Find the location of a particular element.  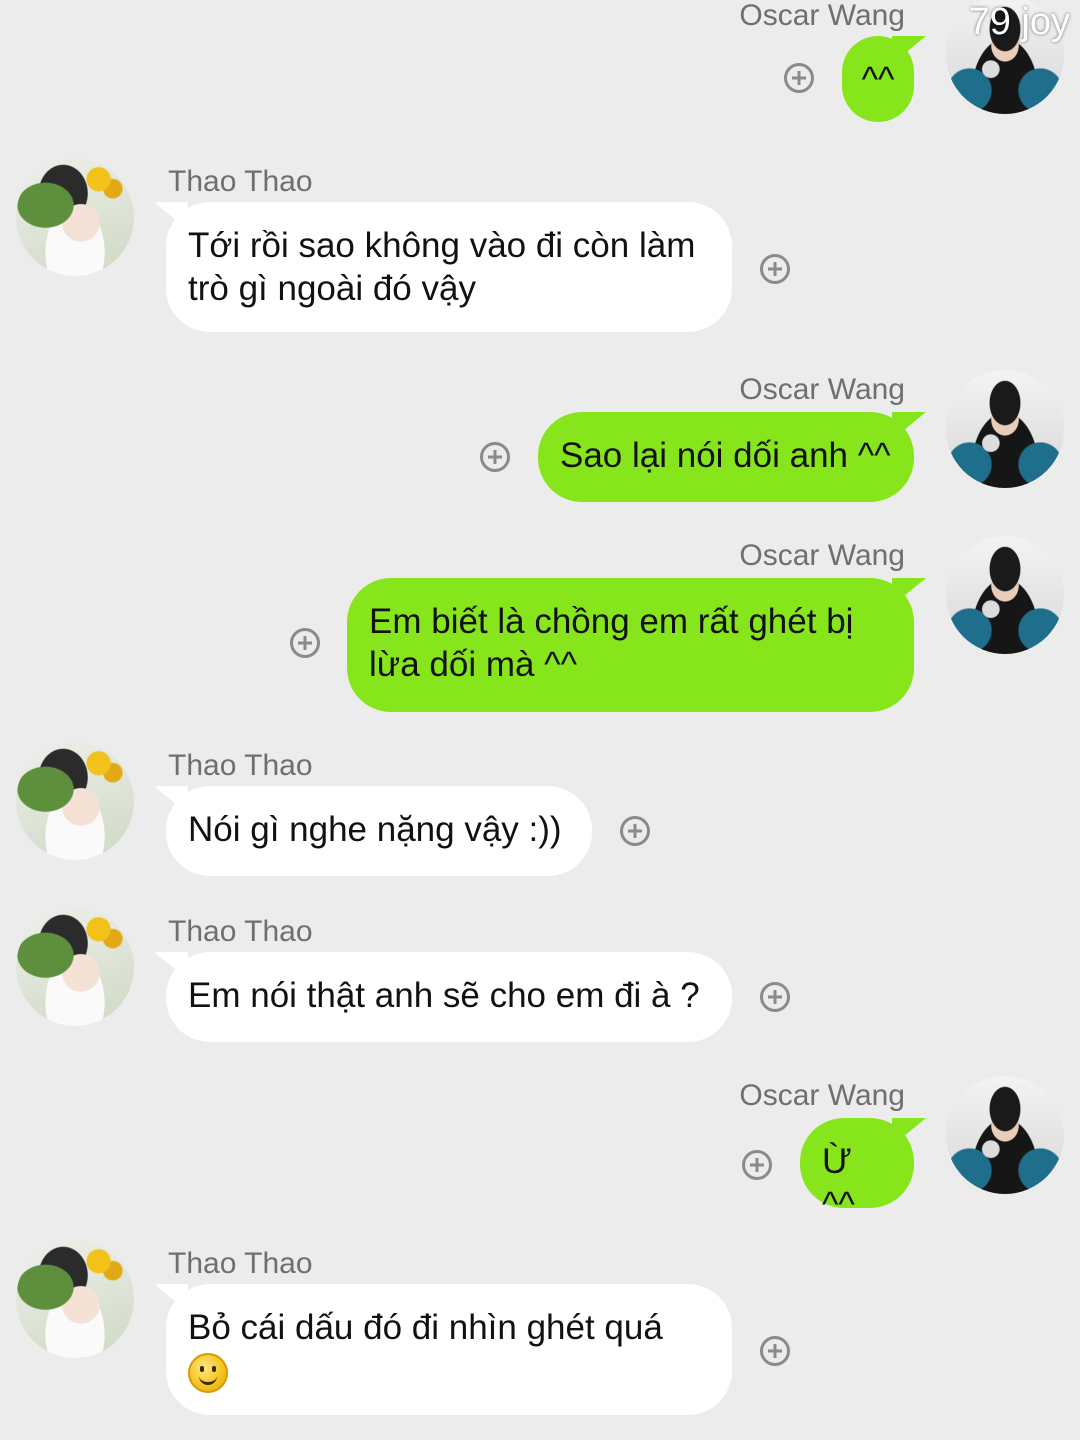

message-row: Thao Thao Bỏ cái dấu đó đi nhìn ghét quá is located at coordinates (540, 1330).